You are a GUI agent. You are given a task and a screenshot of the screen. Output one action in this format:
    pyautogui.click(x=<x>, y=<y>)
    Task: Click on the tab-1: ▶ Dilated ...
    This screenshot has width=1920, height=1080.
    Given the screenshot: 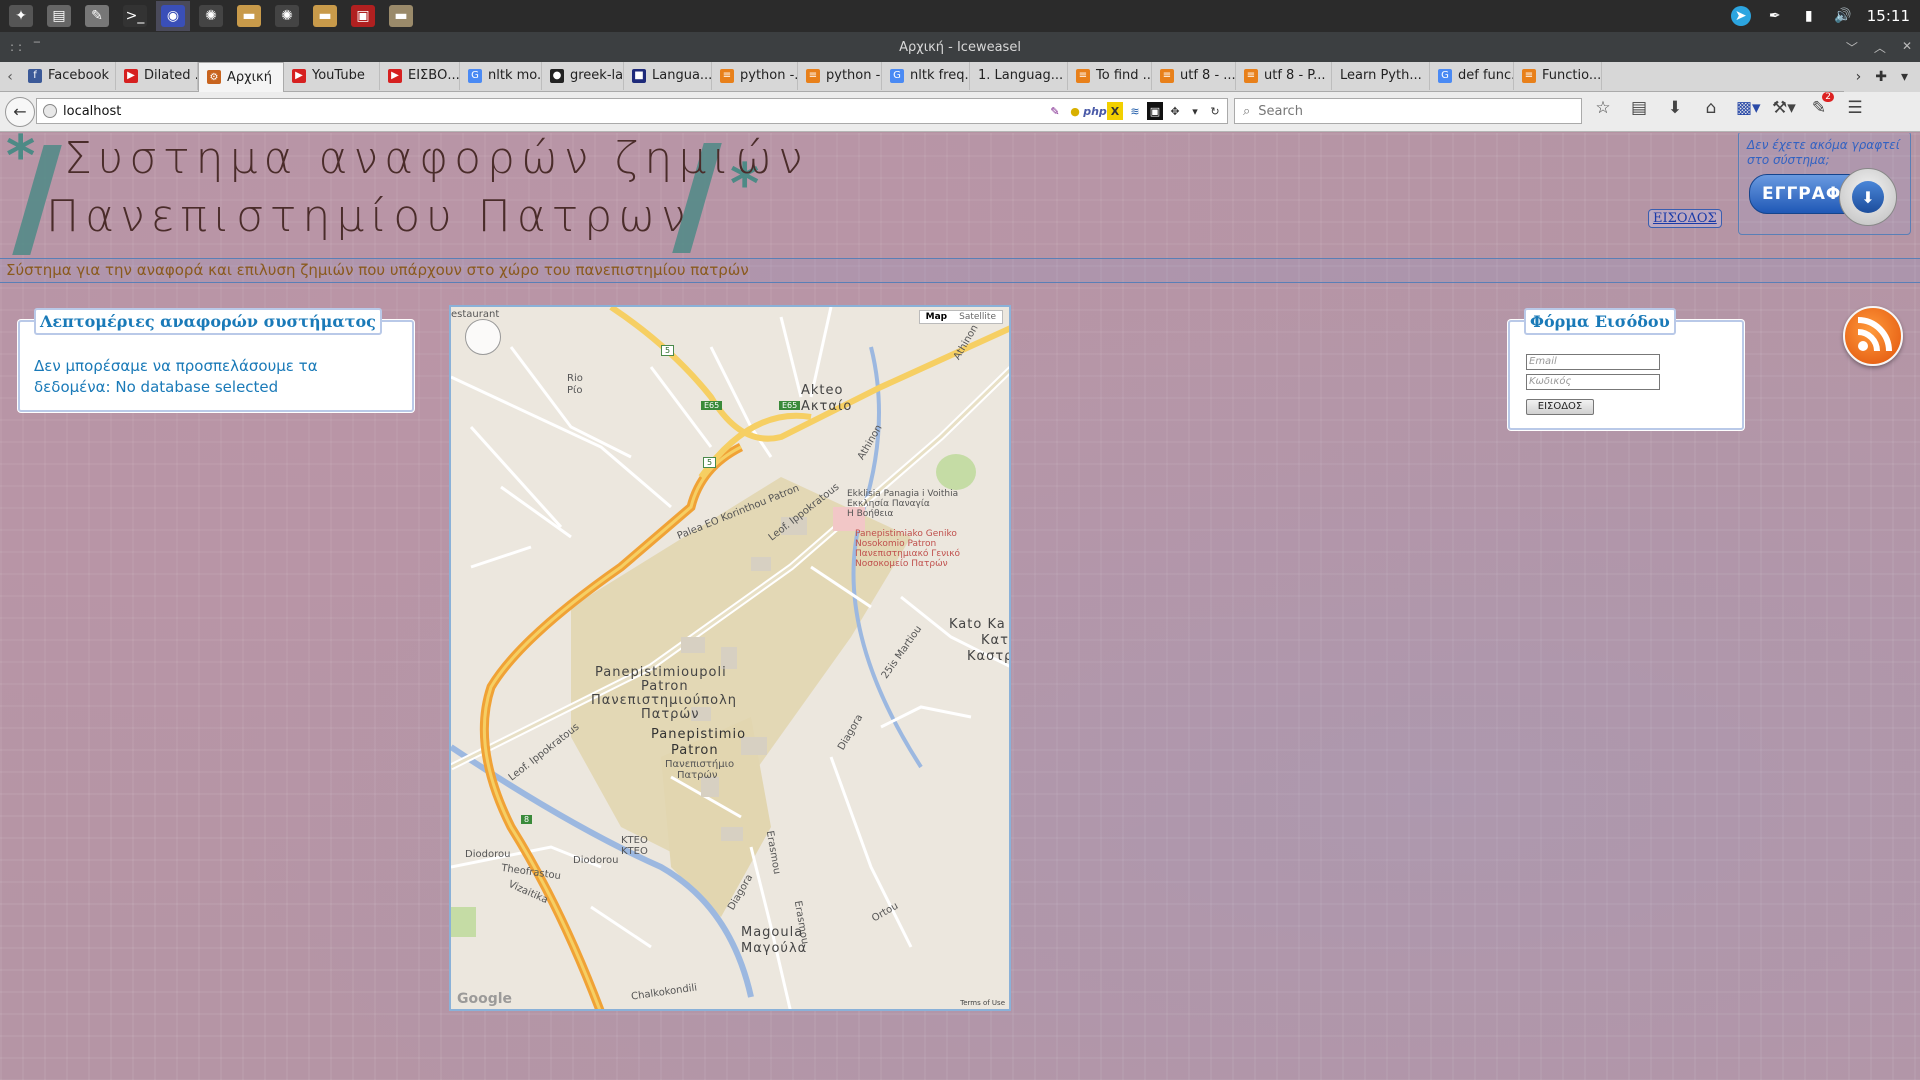 What is the action you would take?
    pyautogui.click(x=157, y=75)
    